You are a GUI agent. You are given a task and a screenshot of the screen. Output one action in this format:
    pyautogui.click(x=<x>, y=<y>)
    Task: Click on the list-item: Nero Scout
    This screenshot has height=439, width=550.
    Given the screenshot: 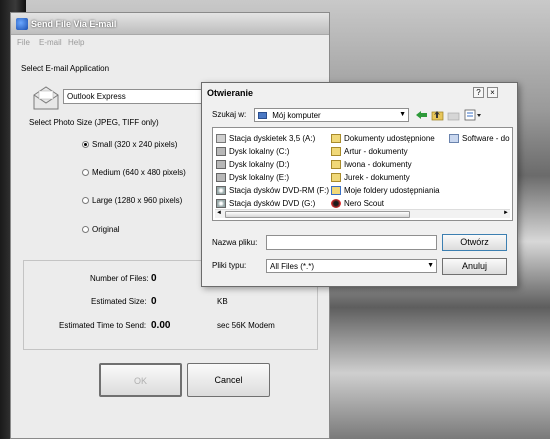 What is the action you would take?
    pyautogui.click(x=357, y=203)
    